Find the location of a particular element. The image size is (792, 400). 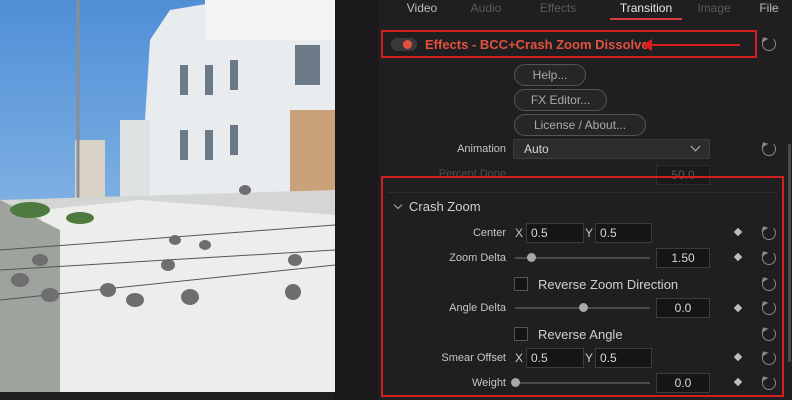

animation-label: Animation is located at coordinates (481, 149).